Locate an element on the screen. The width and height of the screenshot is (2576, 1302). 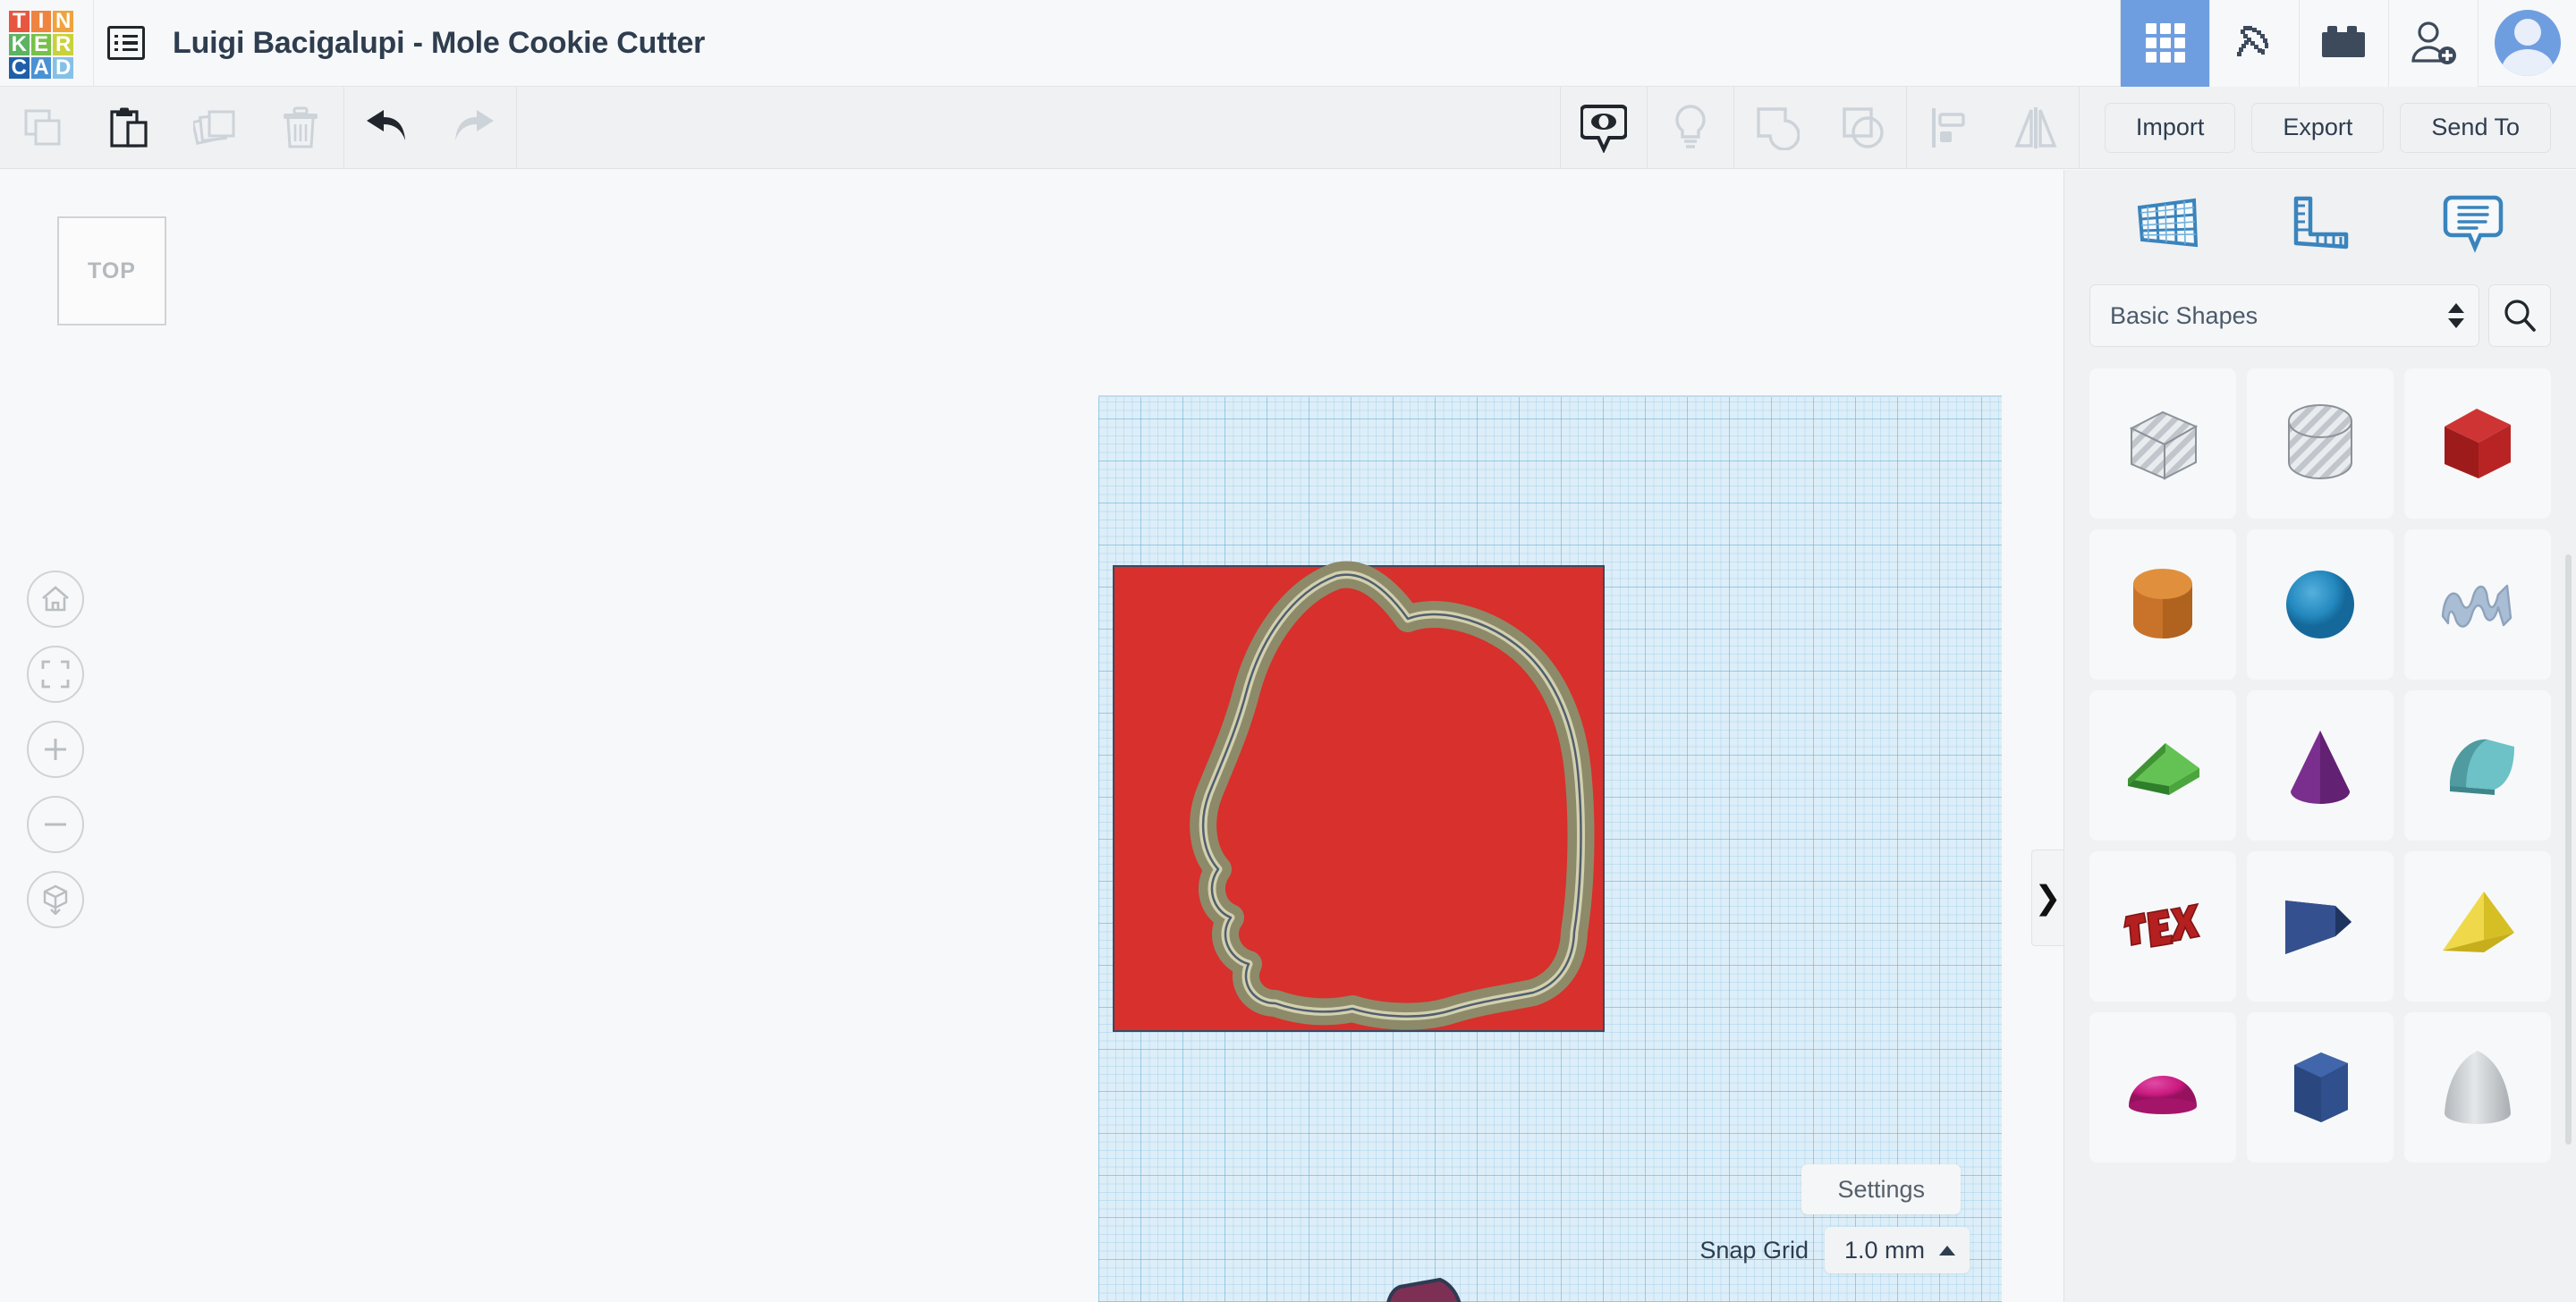
panel-scrollbar is located at coordinates (2568, 849).